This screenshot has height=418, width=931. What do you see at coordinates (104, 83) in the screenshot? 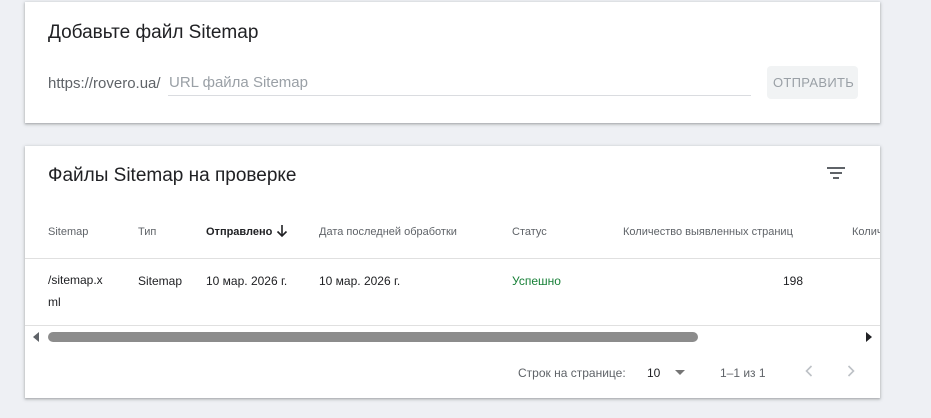
I see `url-prefix: https://rovero.ua/` at bounding box center [104, 83].